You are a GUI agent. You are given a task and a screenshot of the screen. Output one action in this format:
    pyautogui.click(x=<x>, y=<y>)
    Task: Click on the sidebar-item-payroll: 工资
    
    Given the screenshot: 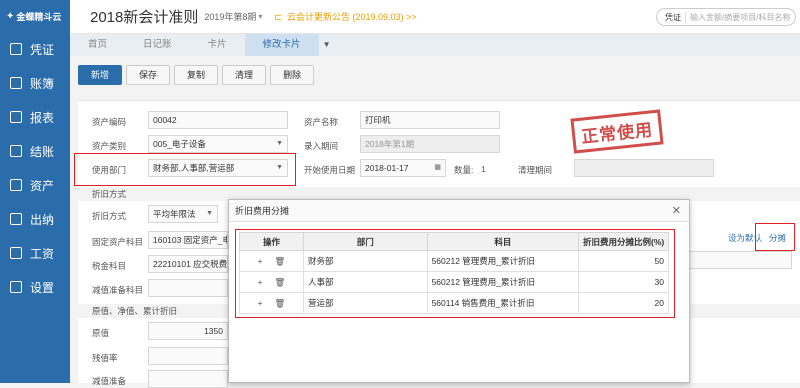 What is the action you would take?
    pyautogui.click(x=35, y=253)
    